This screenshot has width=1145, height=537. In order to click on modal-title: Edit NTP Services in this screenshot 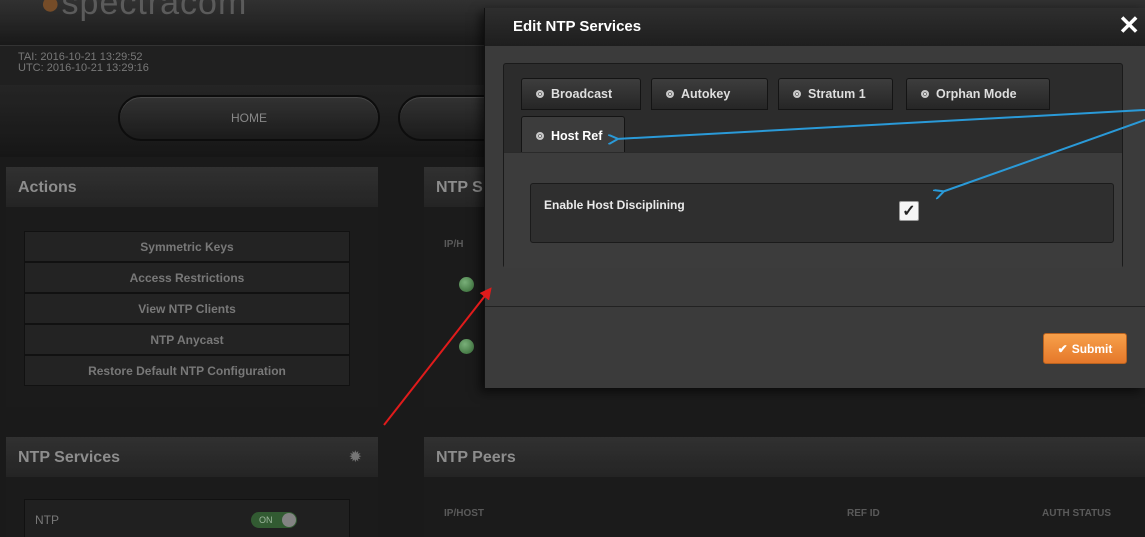, I will do `click(577, 26)`.